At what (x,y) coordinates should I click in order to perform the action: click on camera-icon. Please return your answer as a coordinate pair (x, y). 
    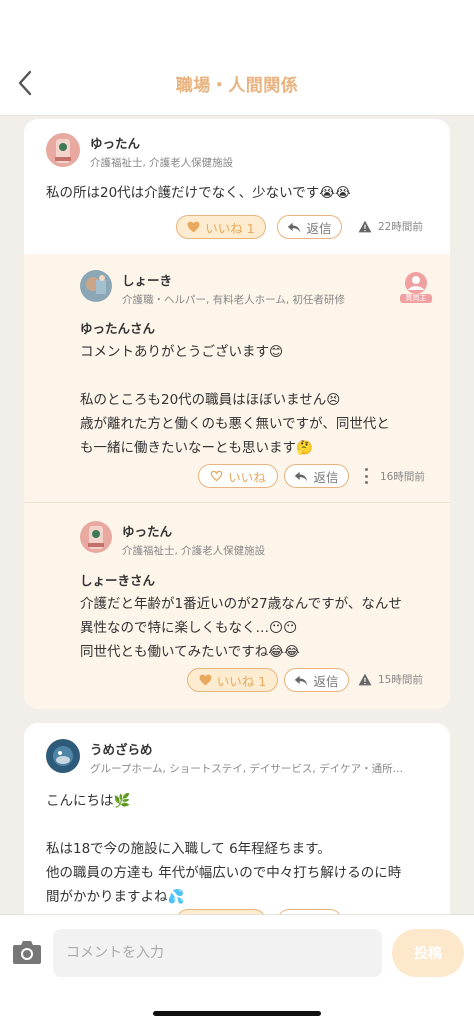
    Looking at the image, I should click on (27, 952).